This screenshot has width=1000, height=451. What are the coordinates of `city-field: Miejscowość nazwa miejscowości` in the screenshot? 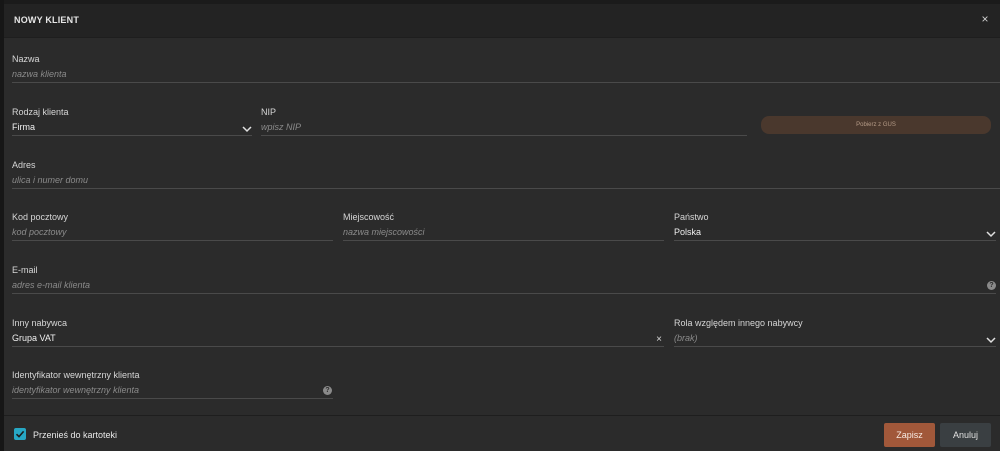 It's located at (503, 226).